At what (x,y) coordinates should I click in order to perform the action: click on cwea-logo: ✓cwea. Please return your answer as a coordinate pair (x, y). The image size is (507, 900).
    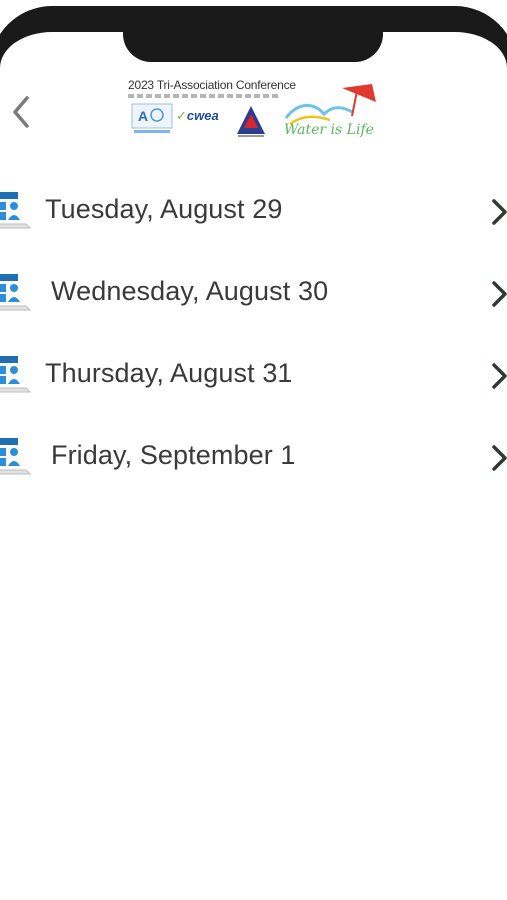
    Looking at the image, I should click on (197, 115).